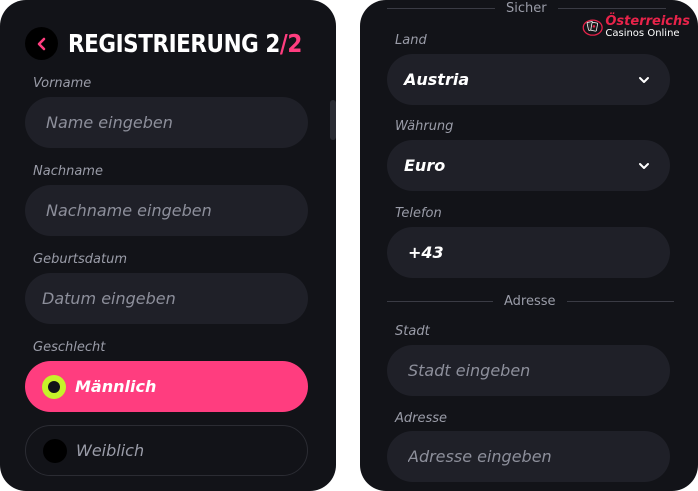 This screenshot has width=698, height=491. Describe the element at coordinates (69, 347) in the screenshot. I see `gender-label: Geschlecht` at that location.